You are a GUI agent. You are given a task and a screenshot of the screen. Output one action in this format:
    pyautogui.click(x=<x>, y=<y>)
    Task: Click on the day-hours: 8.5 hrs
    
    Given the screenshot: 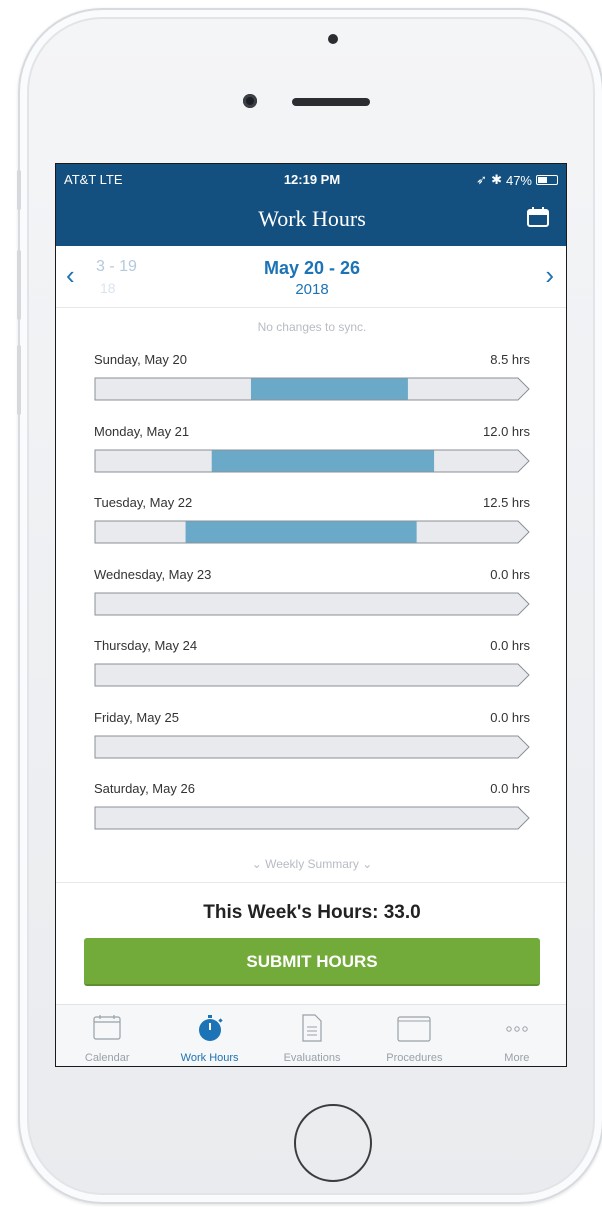 What is the action you would take?
    pyautogui.click(x=510, y=359)
    